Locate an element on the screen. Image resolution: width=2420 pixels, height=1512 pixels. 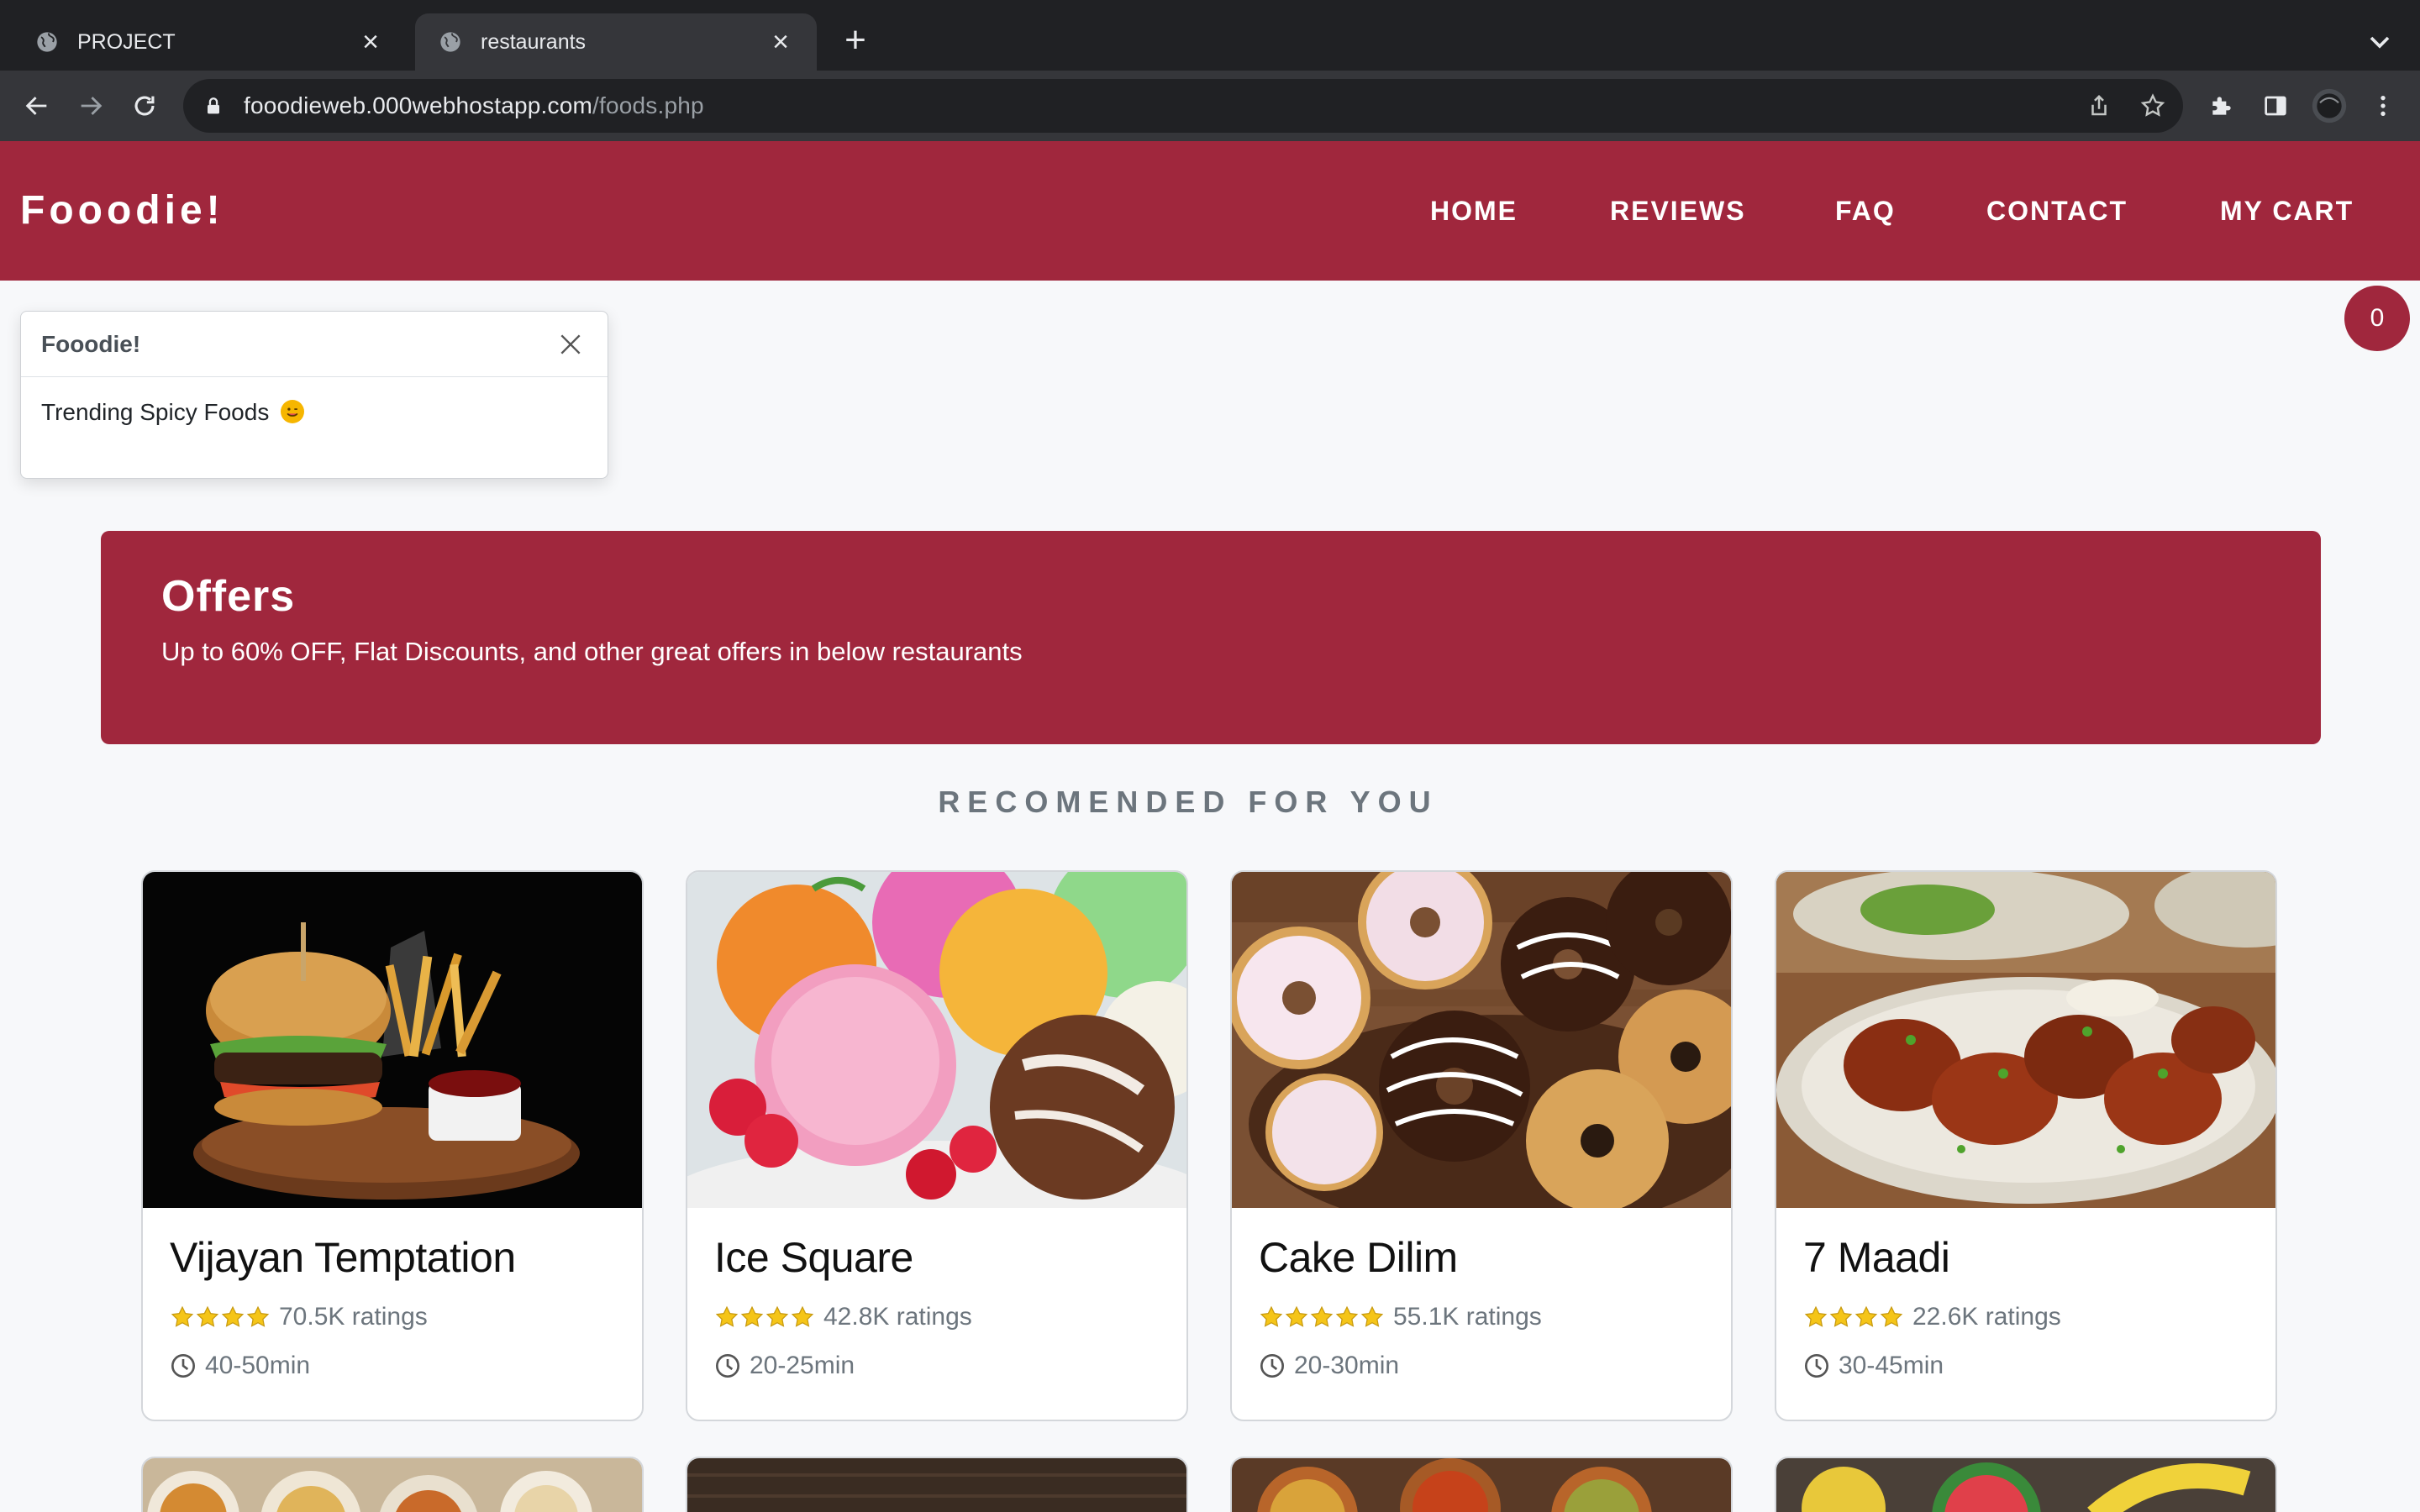
restaurant-card: 7 Maadi 22.6K ratings 30-45min is located at coordinates (2026, 1145).